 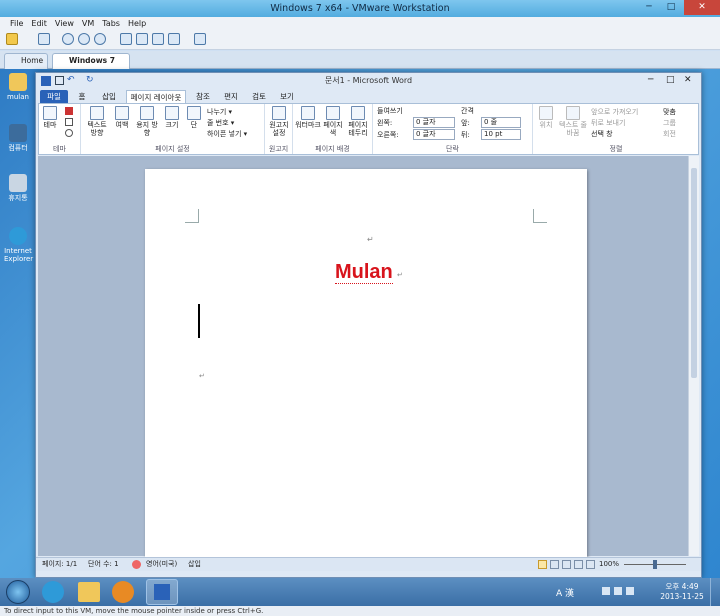 I want to click on tab-references: 참조, so click(x=203, y=96).